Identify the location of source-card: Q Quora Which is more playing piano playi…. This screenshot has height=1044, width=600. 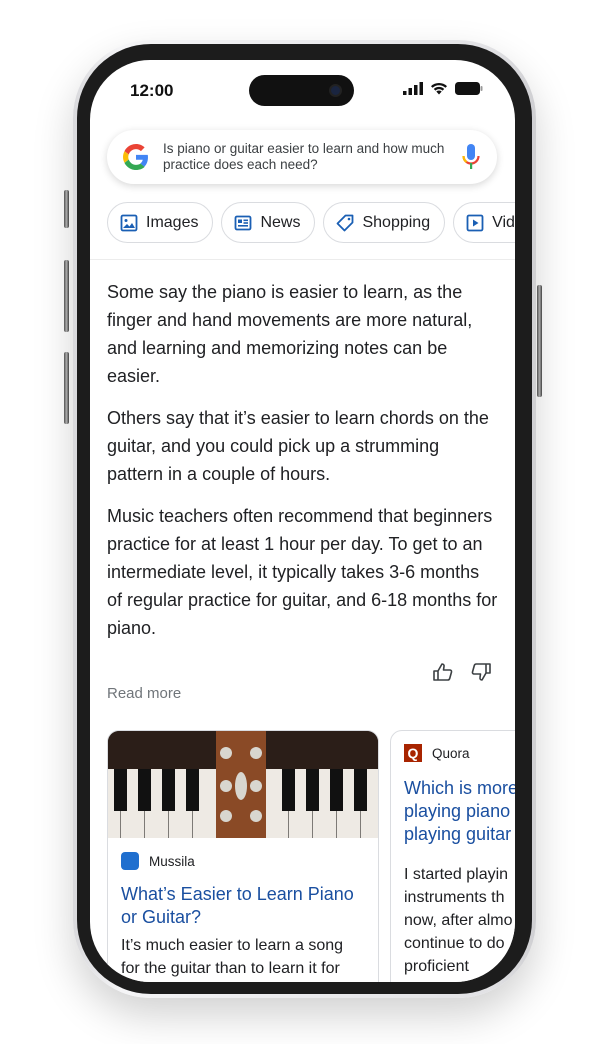
(452, 856).